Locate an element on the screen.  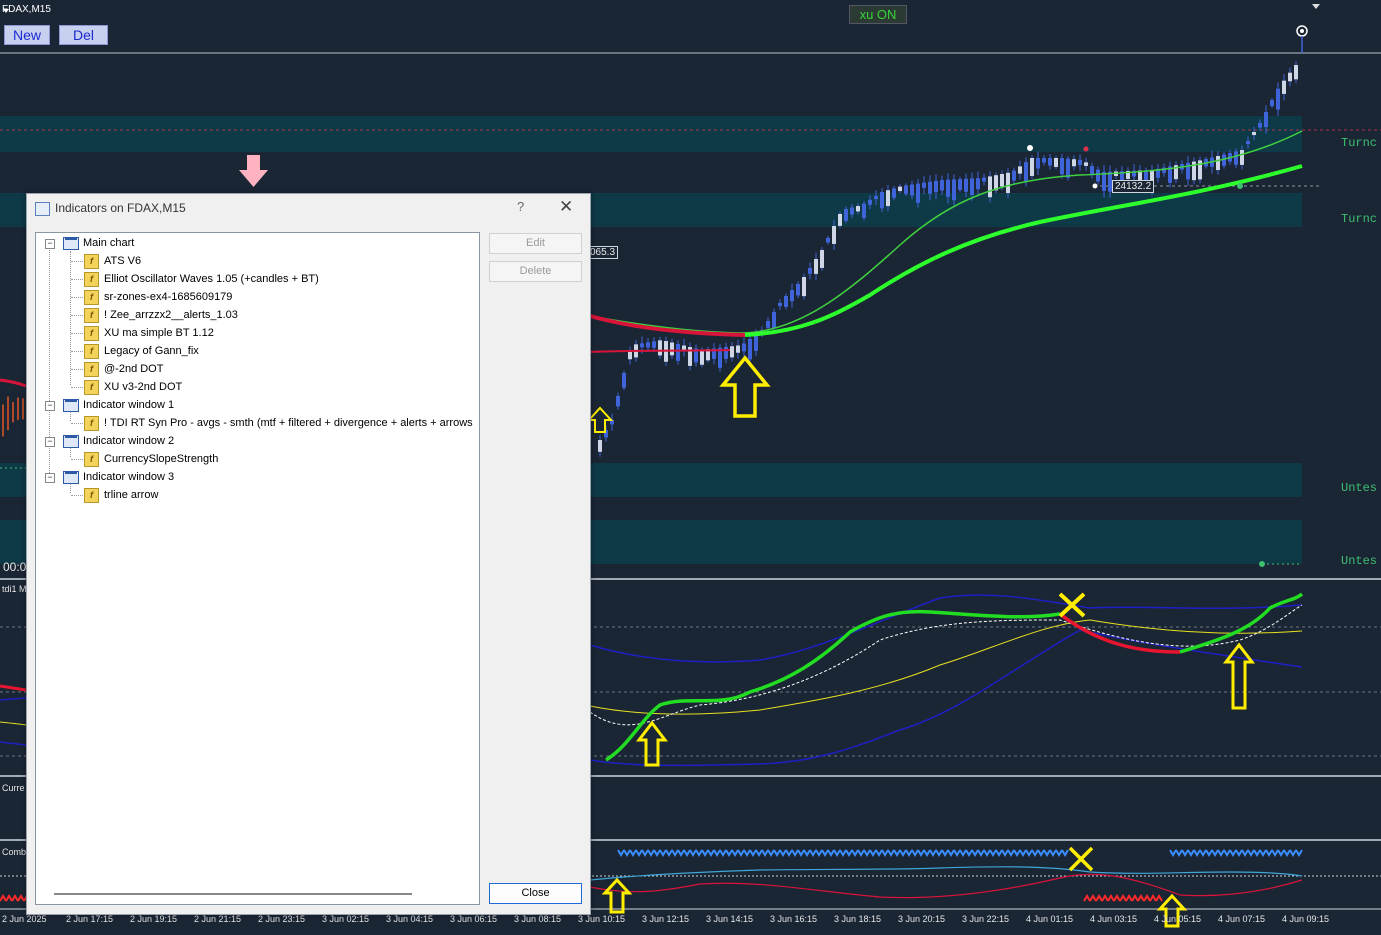
time-axis-label: 4 Jun 03:15 is located at coordinates (1114, 919).